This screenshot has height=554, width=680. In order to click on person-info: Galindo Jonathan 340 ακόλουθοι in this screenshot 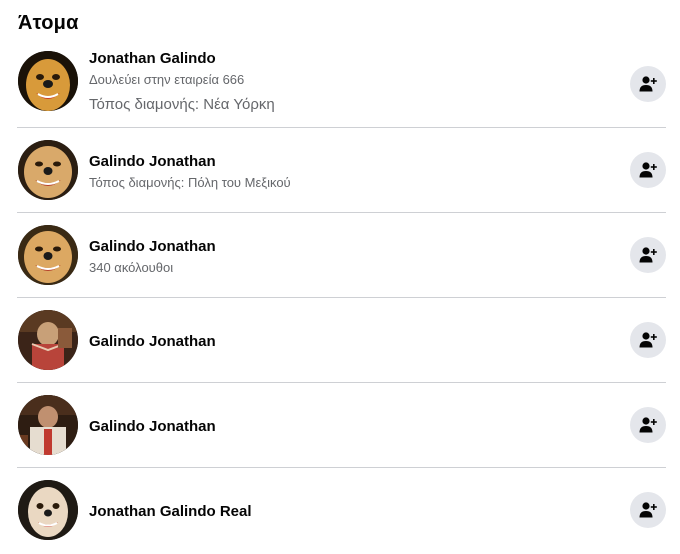, I will do `click(152, 257)`.